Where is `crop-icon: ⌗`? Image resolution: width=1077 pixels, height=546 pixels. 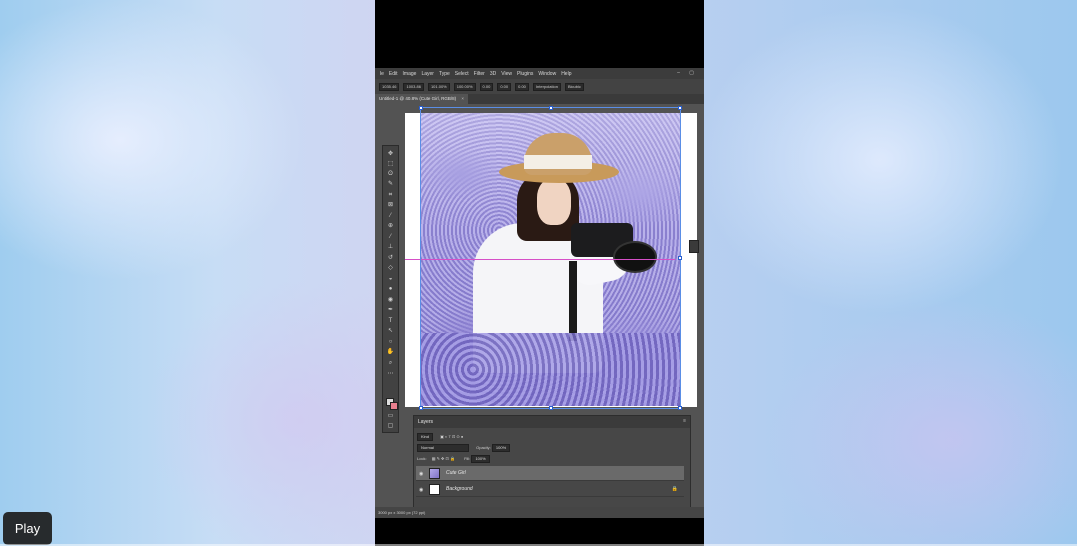 crop-icon: ⌗ is located at coordinates (390, 195).